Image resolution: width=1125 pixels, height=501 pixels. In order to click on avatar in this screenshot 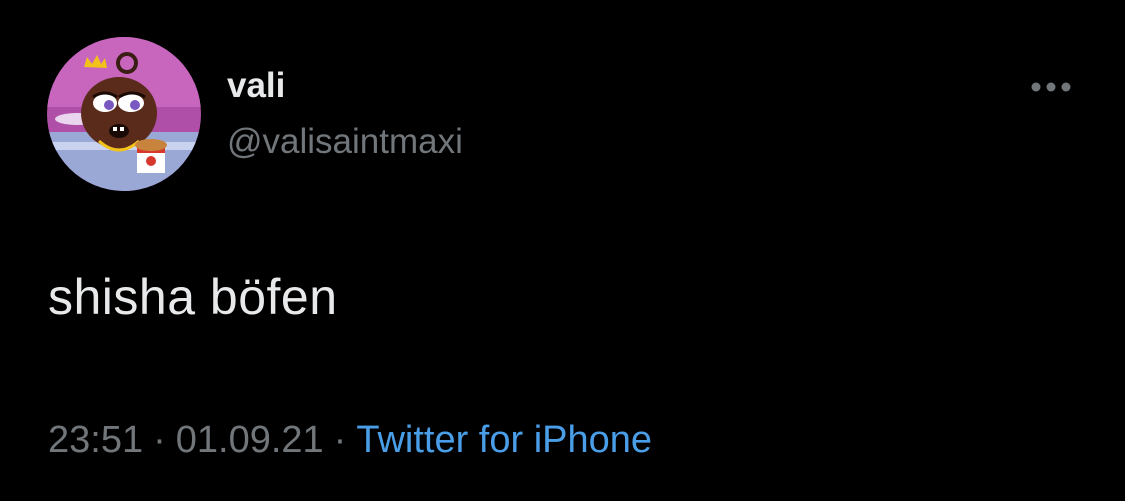, I will do `click(124, 114)`.